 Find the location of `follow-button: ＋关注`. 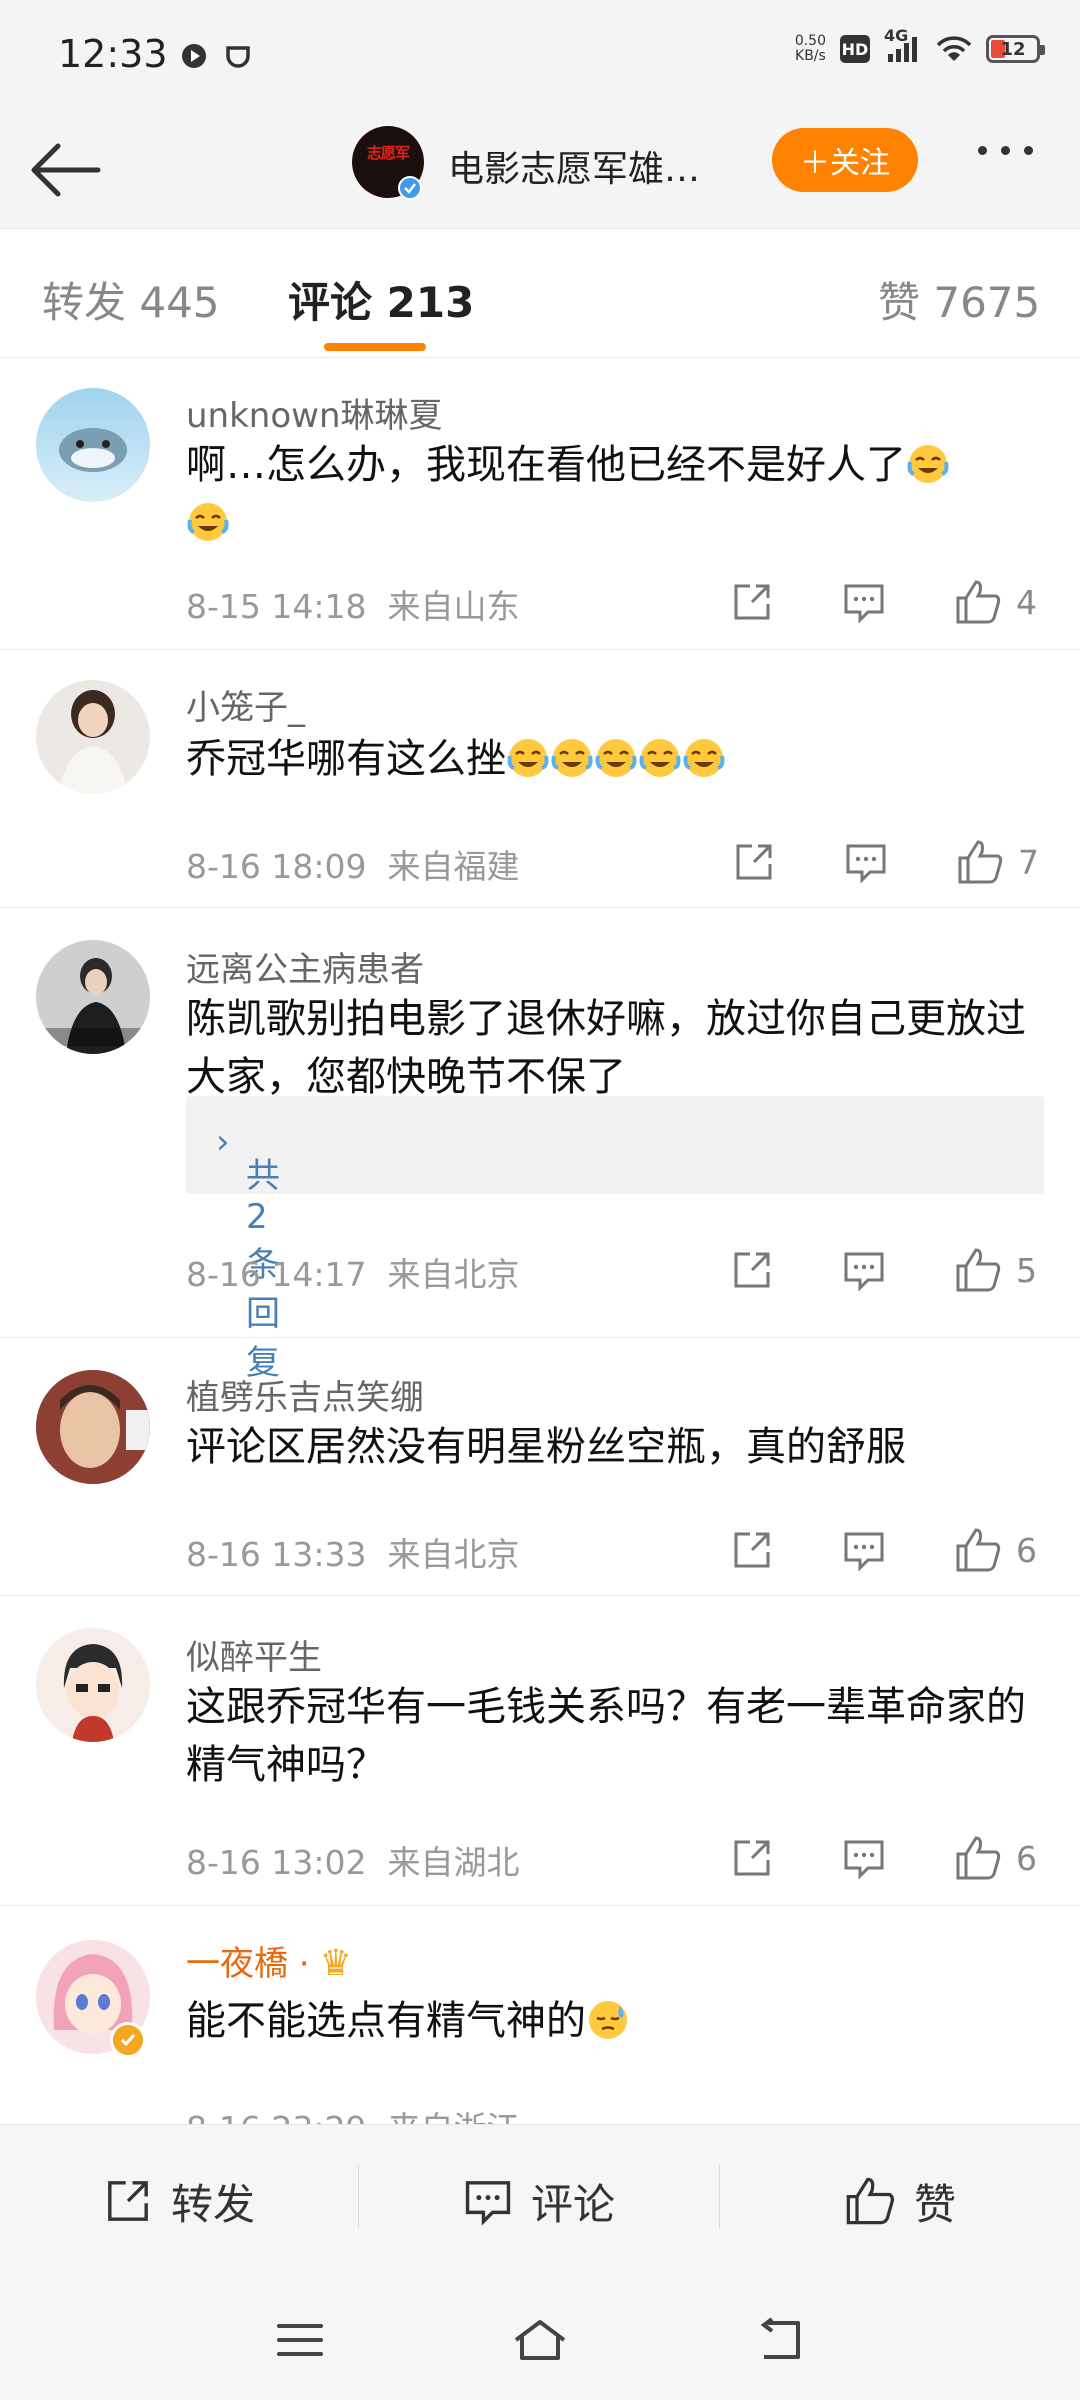

follow-button: ＋关注 is located at coordinates (845, 160).